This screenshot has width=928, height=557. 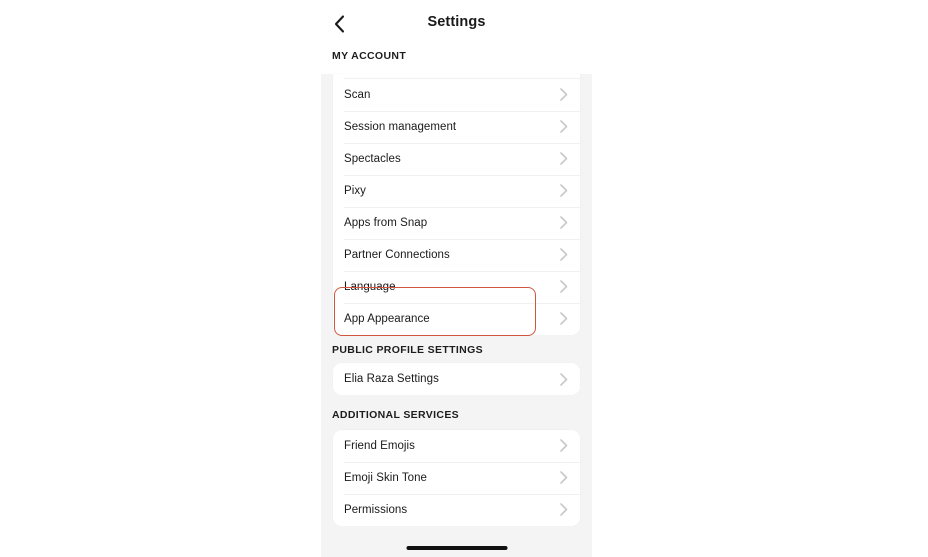 What do you see at coordinates (456, 509) in the screenshot?
I see `row-permissions: Permissions` at bounding box center [456, 509].